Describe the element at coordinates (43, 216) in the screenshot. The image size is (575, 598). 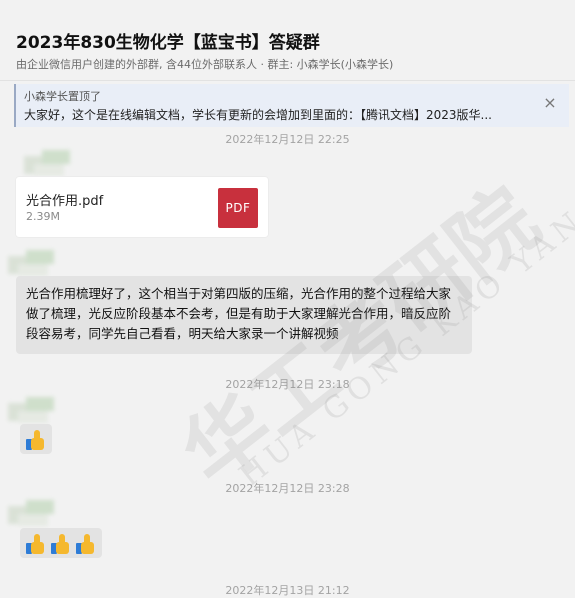
I see `file-size: 2.39M` at that location.